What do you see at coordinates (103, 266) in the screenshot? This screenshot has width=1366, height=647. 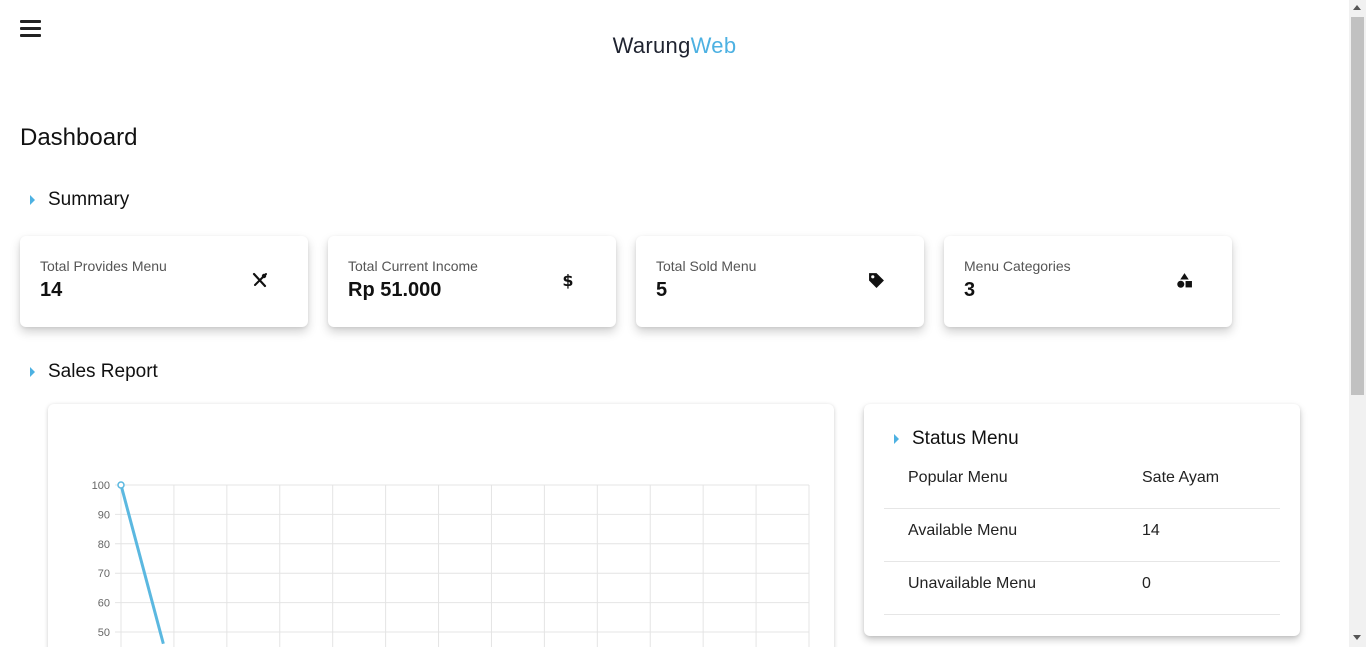 I see `card-label: Total Provides Menu` at bounding box center [103, 266].